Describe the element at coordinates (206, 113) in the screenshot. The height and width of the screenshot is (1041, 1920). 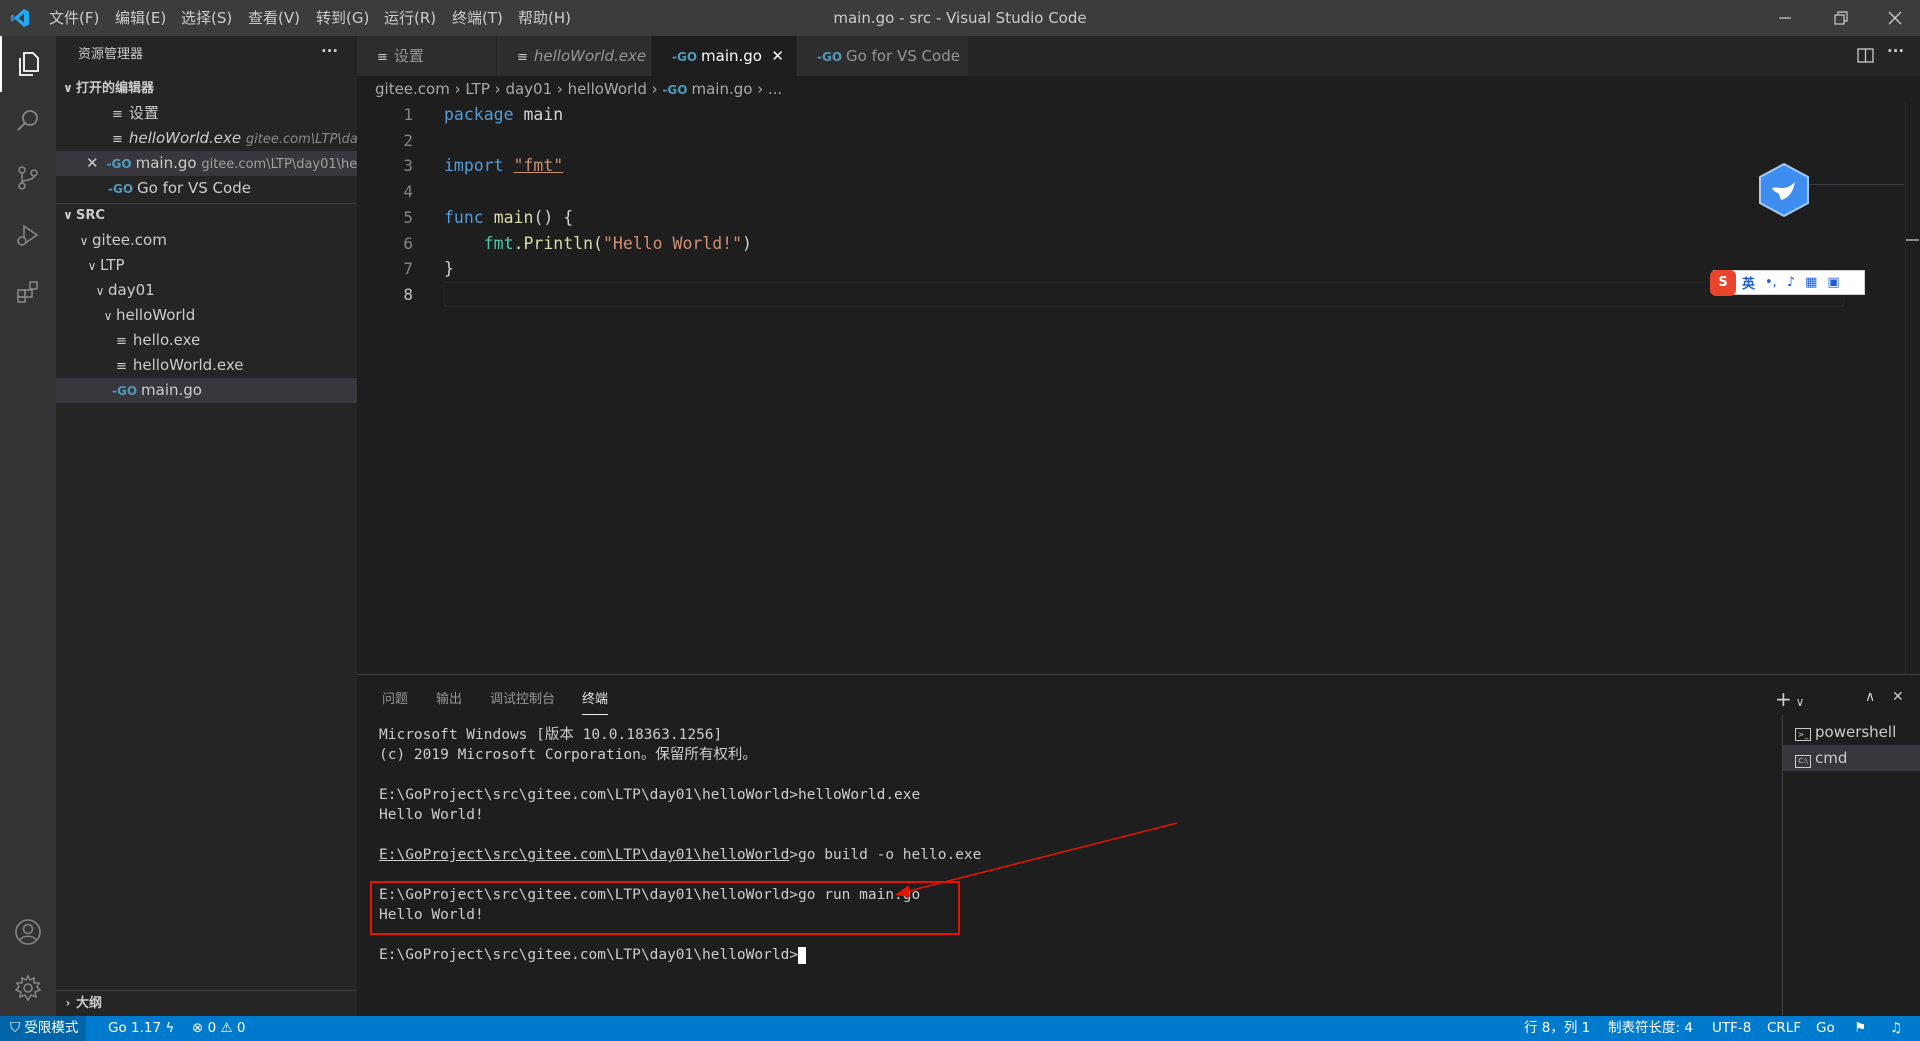
I see `open-editor-item: ≡ 设置` at that location.